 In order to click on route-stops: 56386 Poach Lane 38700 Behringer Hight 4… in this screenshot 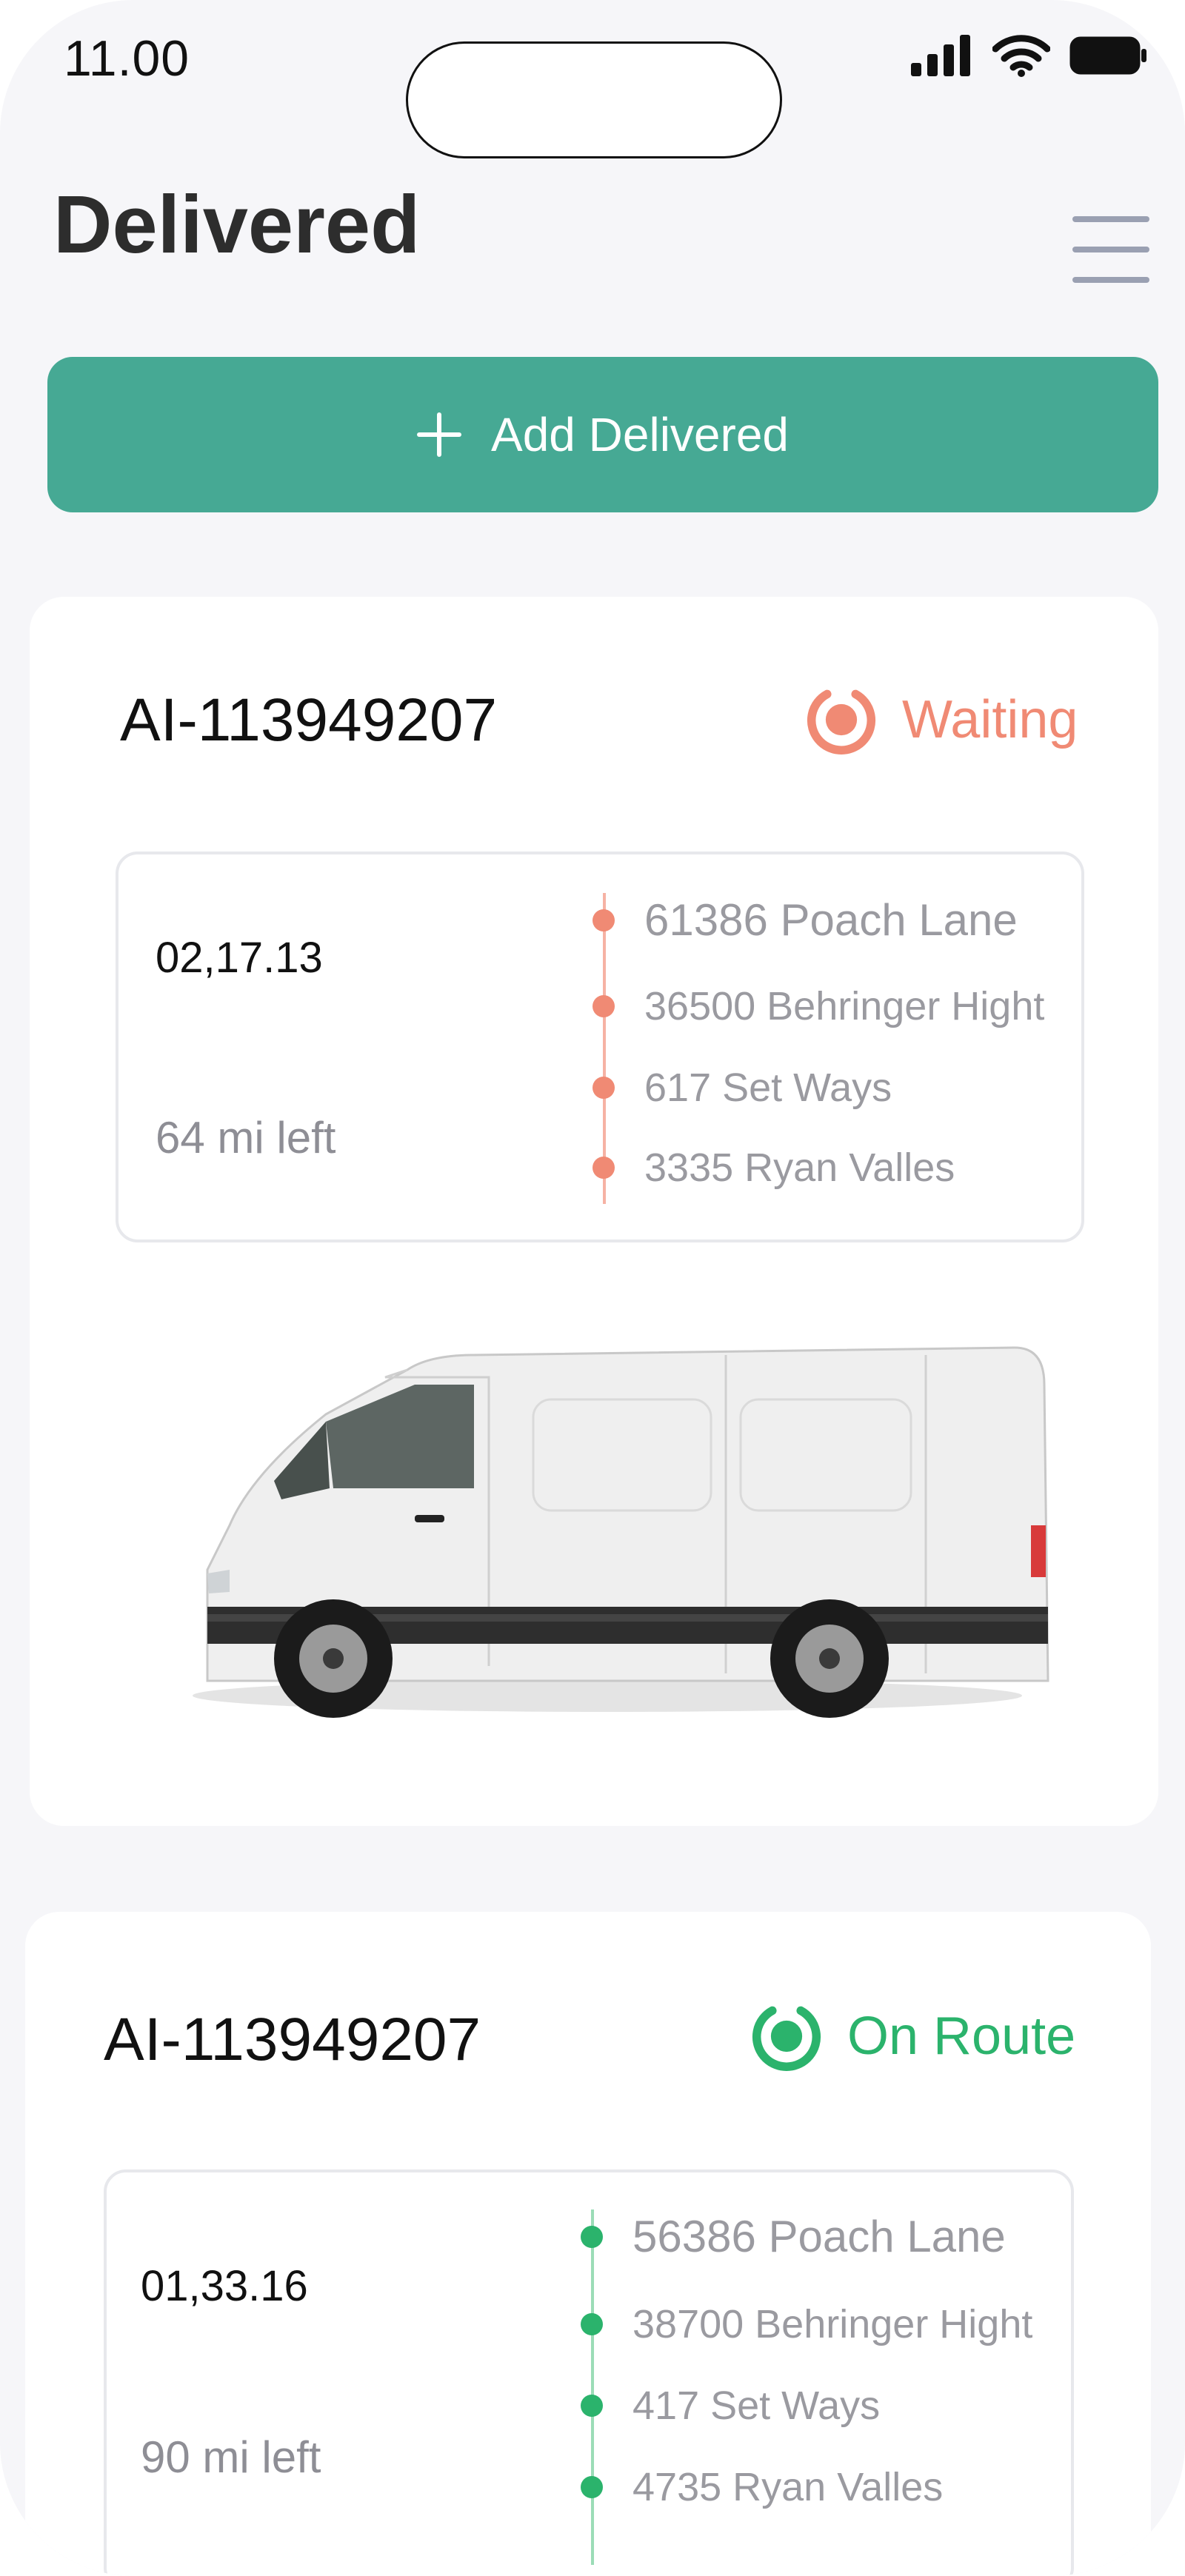, I will do `click(818, 2387)`.